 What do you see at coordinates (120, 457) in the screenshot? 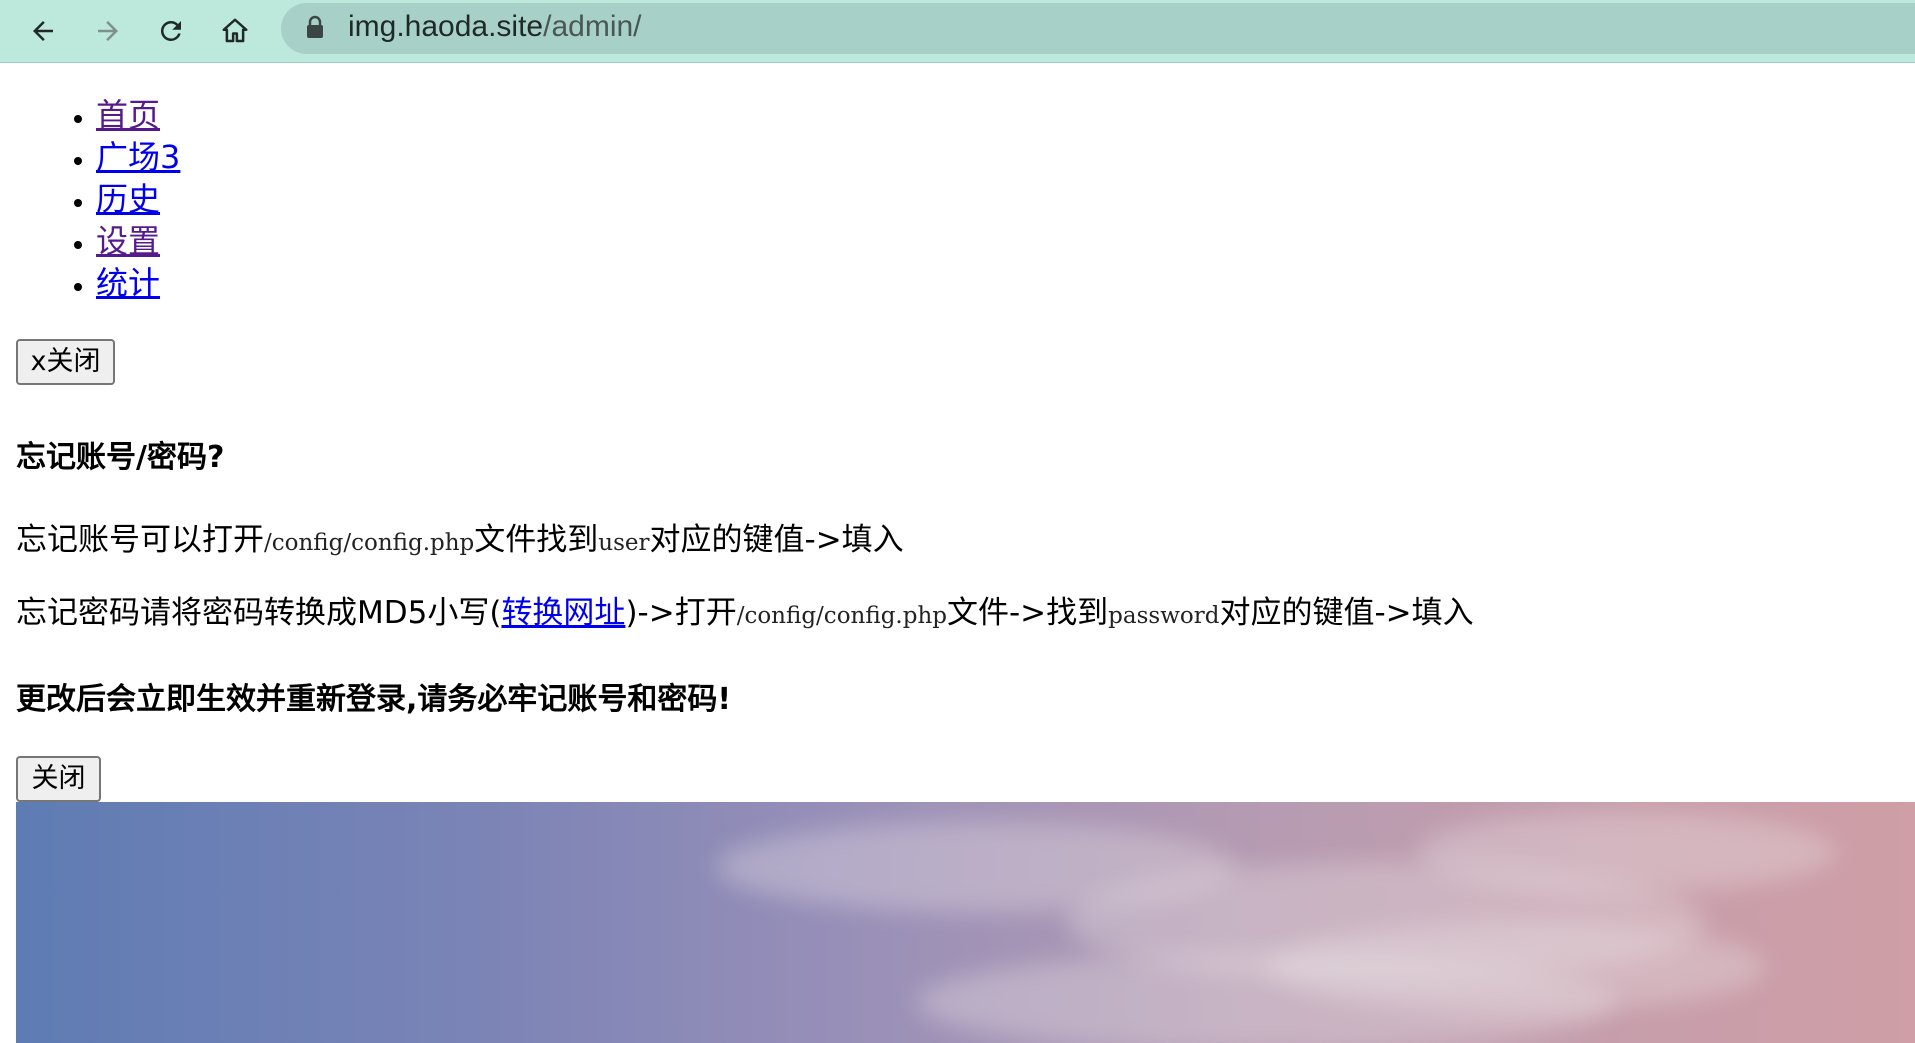
I see `forgot-credentials-heading: 忘记账号/密码?` at bounding box center [120, 457].